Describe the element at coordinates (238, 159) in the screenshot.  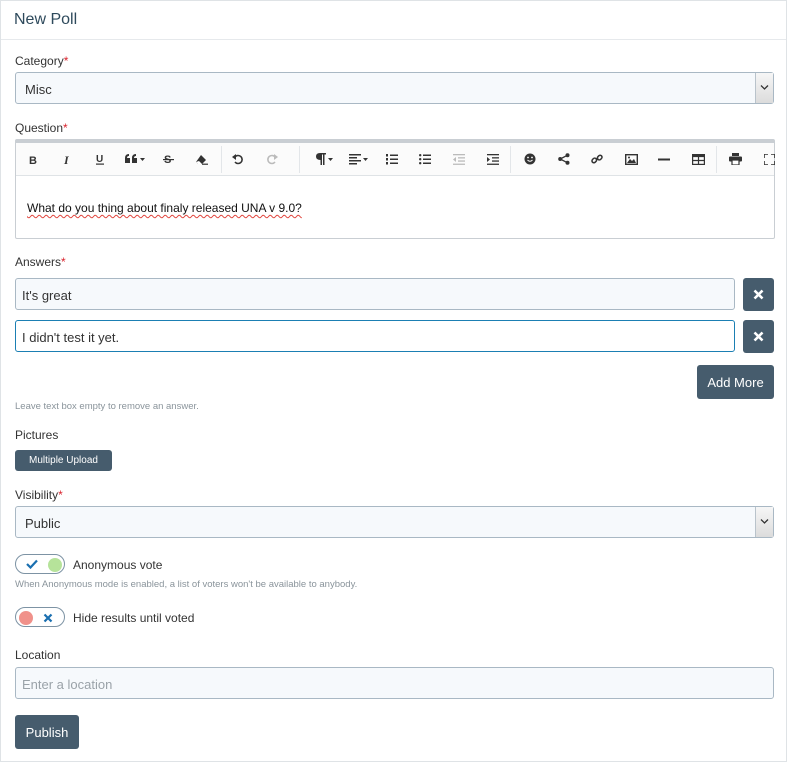
I see `undo-icon` at that location.